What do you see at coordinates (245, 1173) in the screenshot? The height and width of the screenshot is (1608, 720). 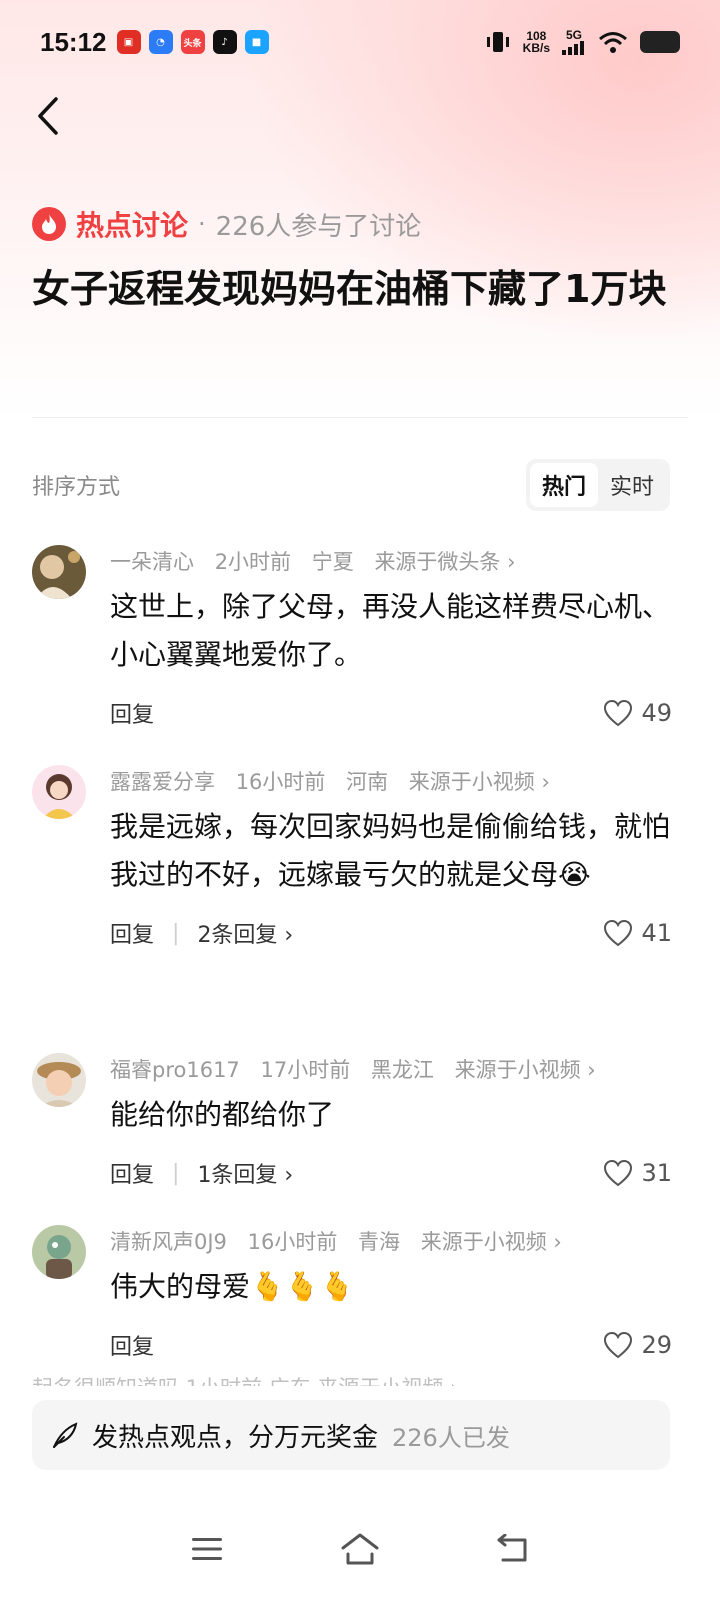 I see `view-replies-link: 1条回复 ›` at bounding box center [245, 1173].